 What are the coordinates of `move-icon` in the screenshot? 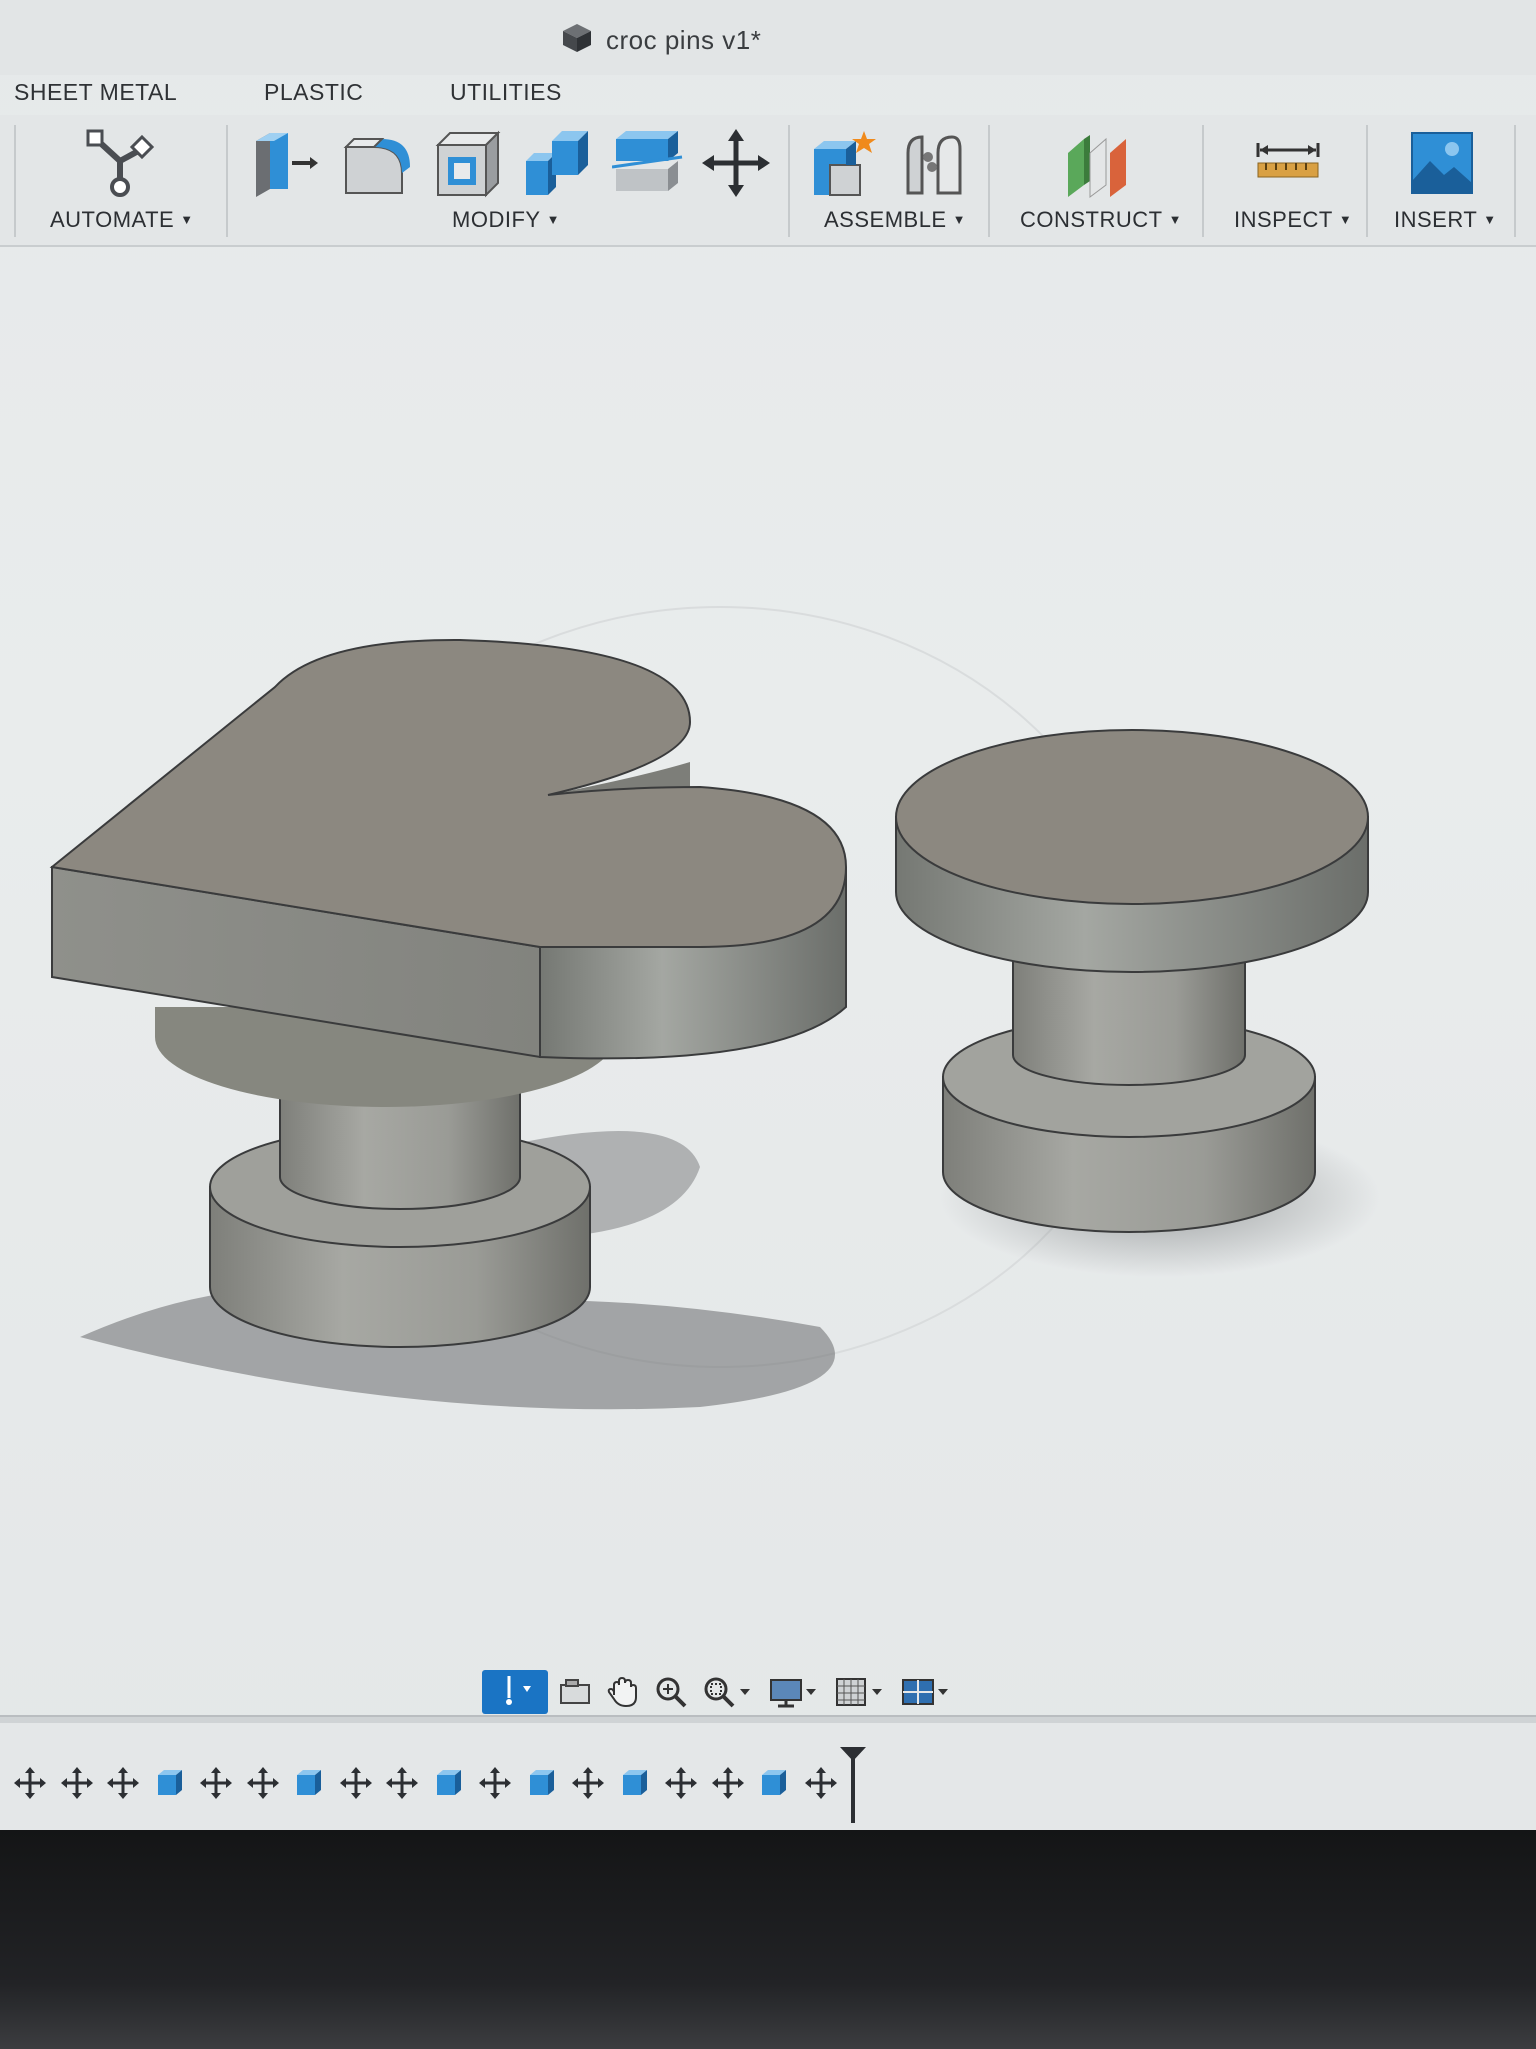 It's located at (736, 163).